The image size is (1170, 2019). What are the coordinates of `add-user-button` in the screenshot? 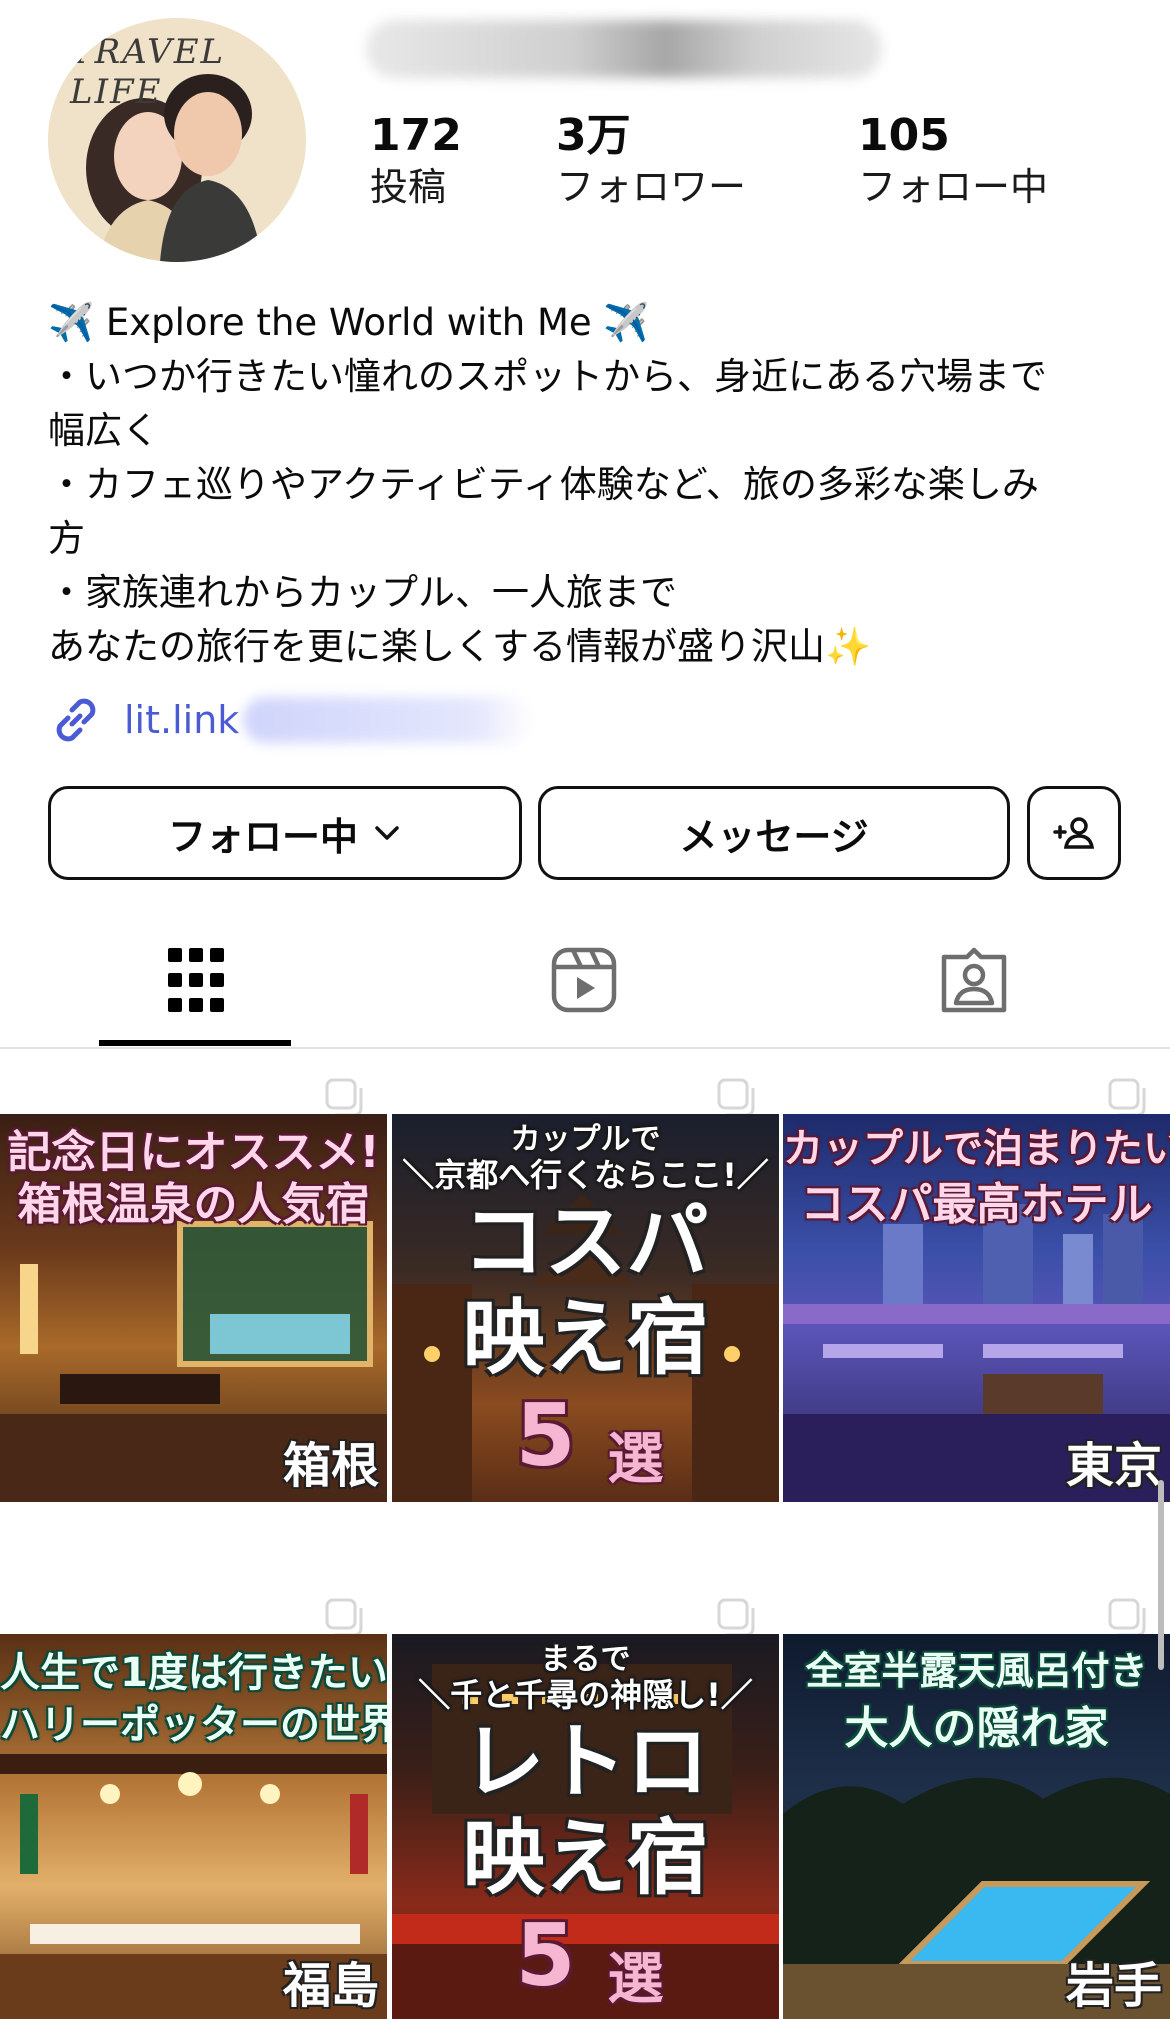 It's located at (1074, 833).